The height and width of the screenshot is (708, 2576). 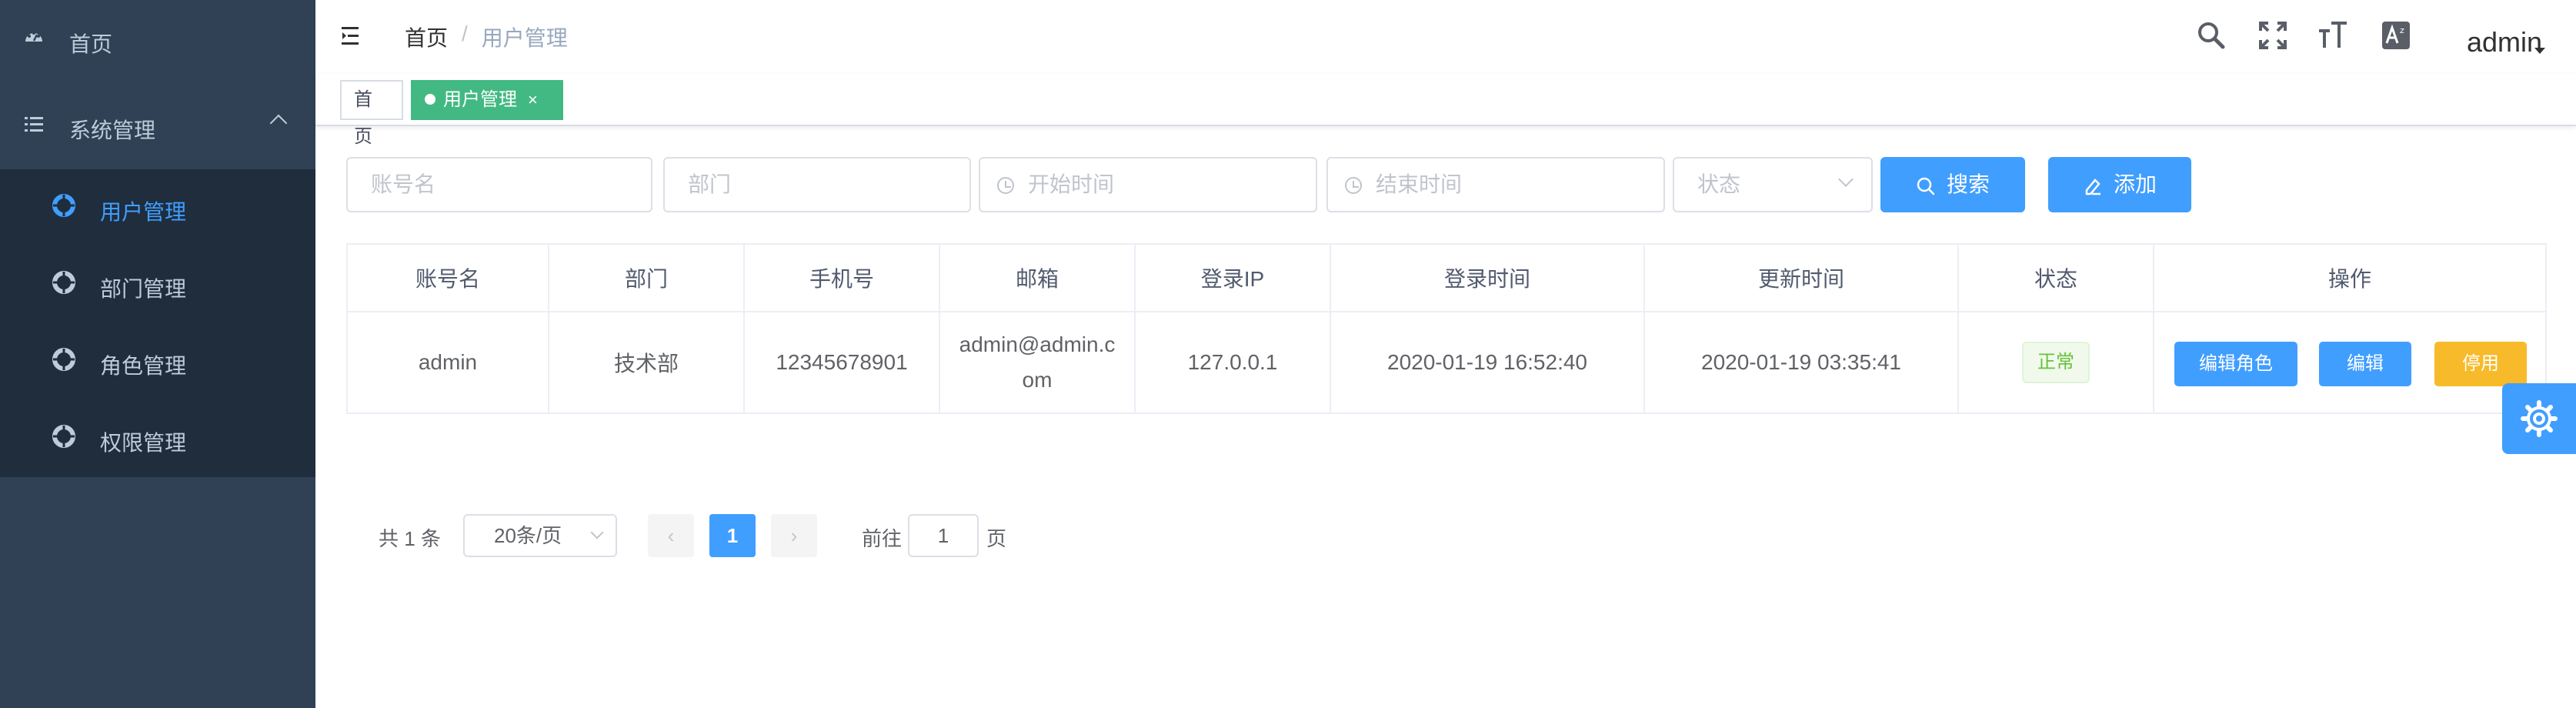 I want to click on tag-home: 首页, so click(x=372, y=114).